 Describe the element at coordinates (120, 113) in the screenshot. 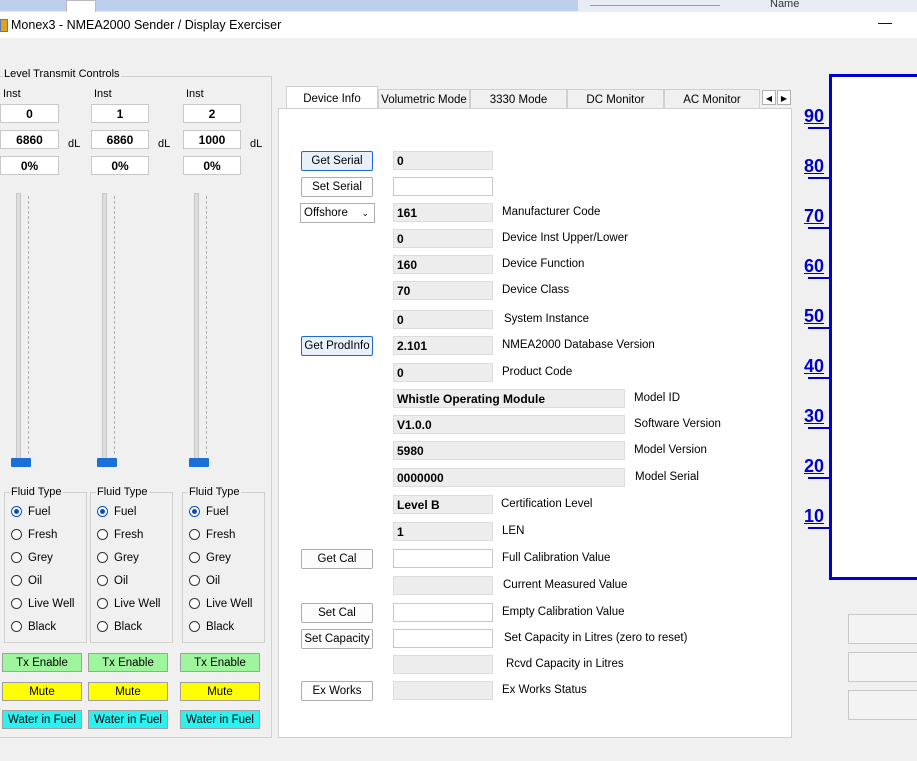

I see `inst-input: 1` at that location.